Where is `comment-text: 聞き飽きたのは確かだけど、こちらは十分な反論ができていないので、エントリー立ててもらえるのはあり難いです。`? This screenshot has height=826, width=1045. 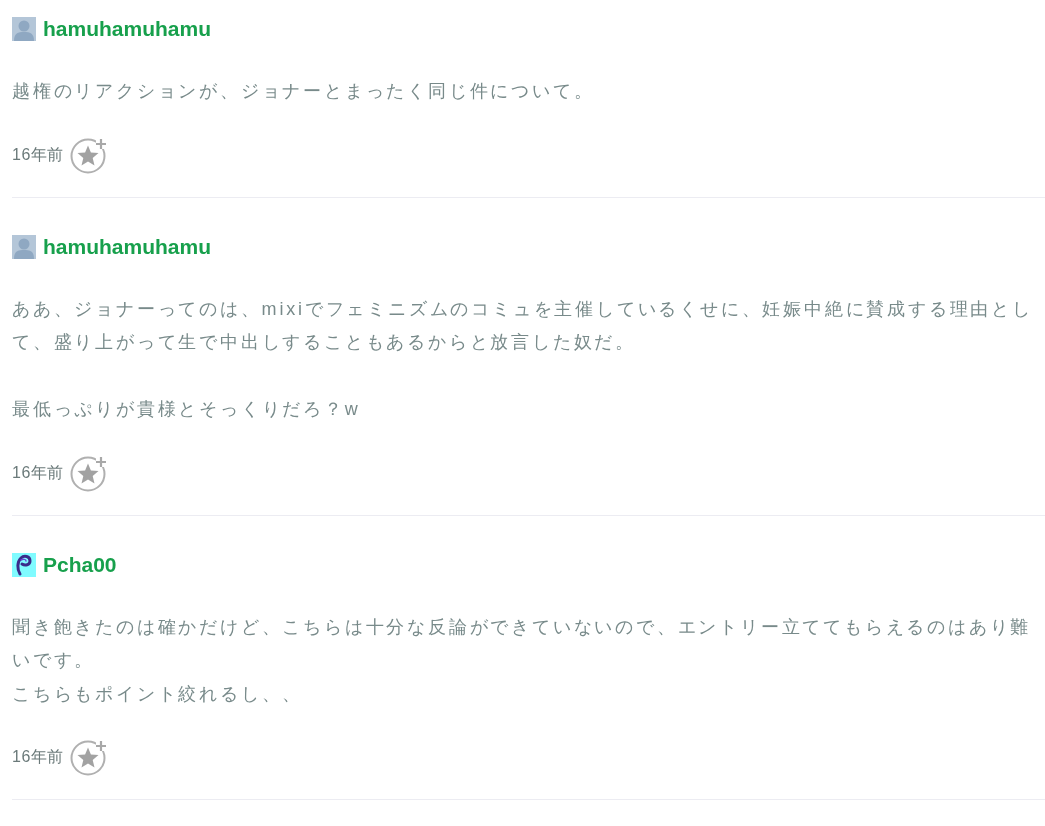
comment-text: 聞き飽きたのは確かだけど、こちらは十分な反論ができていないので、エントリー立ててもらえるのはあり難いです。 is located at coordinates (522, 643).